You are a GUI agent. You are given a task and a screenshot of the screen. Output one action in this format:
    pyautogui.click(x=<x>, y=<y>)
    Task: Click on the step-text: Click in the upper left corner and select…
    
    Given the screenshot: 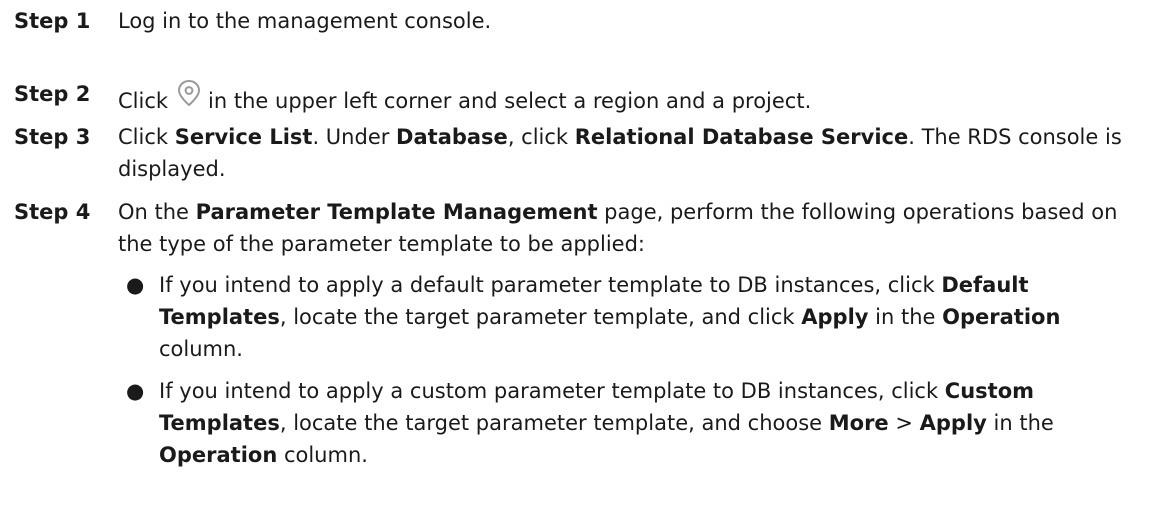 What is the action you would take?
    pyautogui.click(x=633, y=97)
    